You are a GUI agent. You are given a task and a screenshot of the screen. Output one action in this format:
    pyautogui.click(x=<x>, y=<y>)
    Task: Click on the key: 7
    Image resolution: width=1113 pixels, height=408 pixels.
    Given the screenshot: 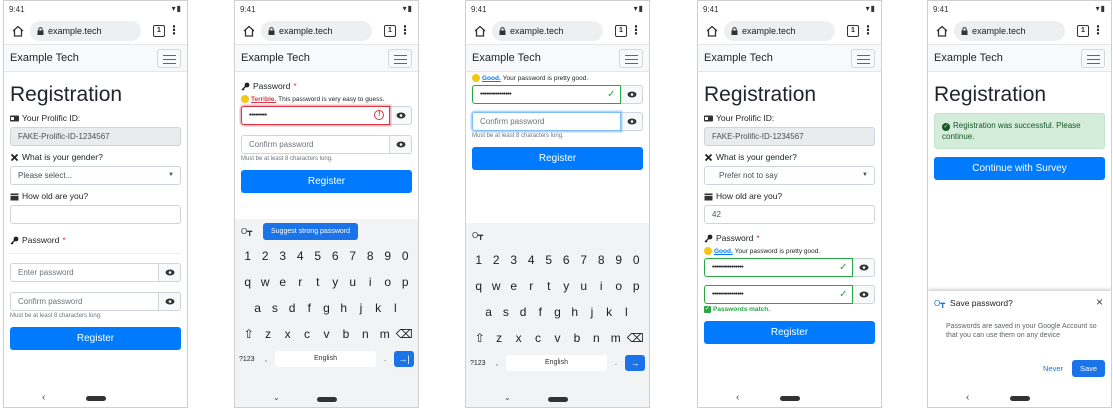 What is the action you would take?
    pyautogui.click(x=584, y=260)
    